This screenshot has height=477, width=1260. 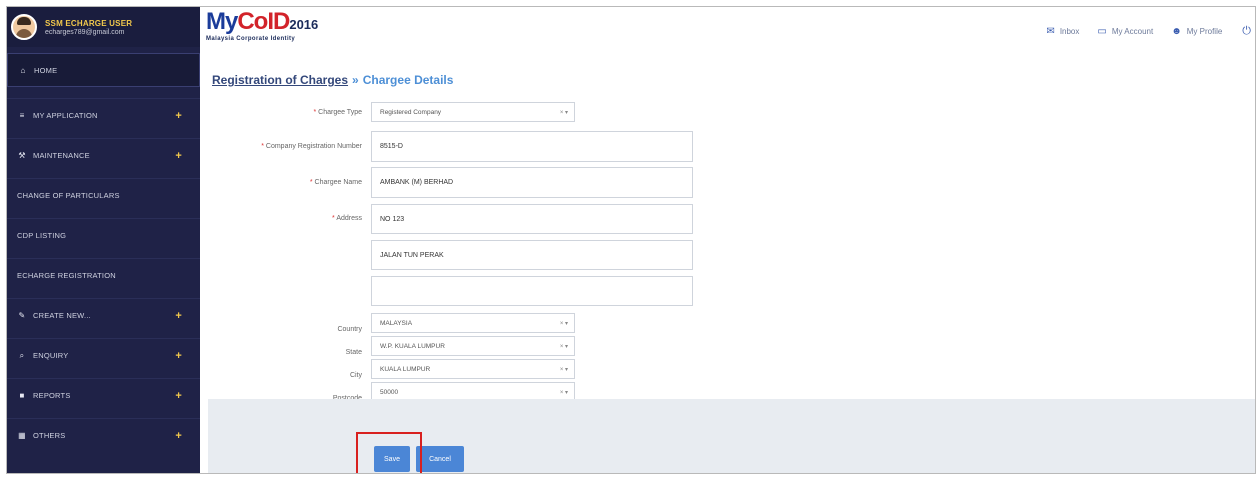 What do you see at coordinates (61, 155) in the screenshot?
I see `sidebar-item-label: MAINTENANCE` at bounding box center [61, 155].